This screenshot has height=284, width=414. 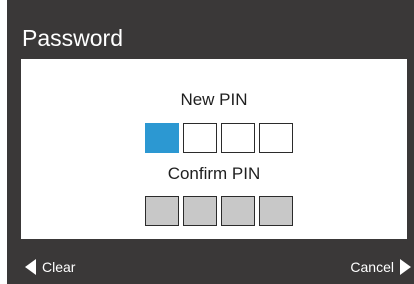 What do you see at coordinates (30, 267) in the screenshot?
I see `triangle-left-icon` at bounding box center [30, 267].